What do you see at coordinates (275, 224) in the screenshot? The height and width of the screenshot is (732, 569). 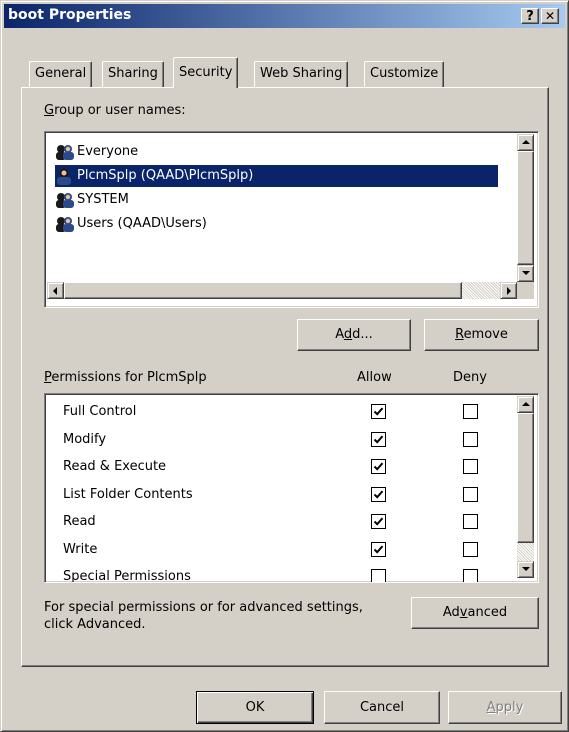 I see `list-item: Users (QAAD\Users)` at bounding box center [275, 224].